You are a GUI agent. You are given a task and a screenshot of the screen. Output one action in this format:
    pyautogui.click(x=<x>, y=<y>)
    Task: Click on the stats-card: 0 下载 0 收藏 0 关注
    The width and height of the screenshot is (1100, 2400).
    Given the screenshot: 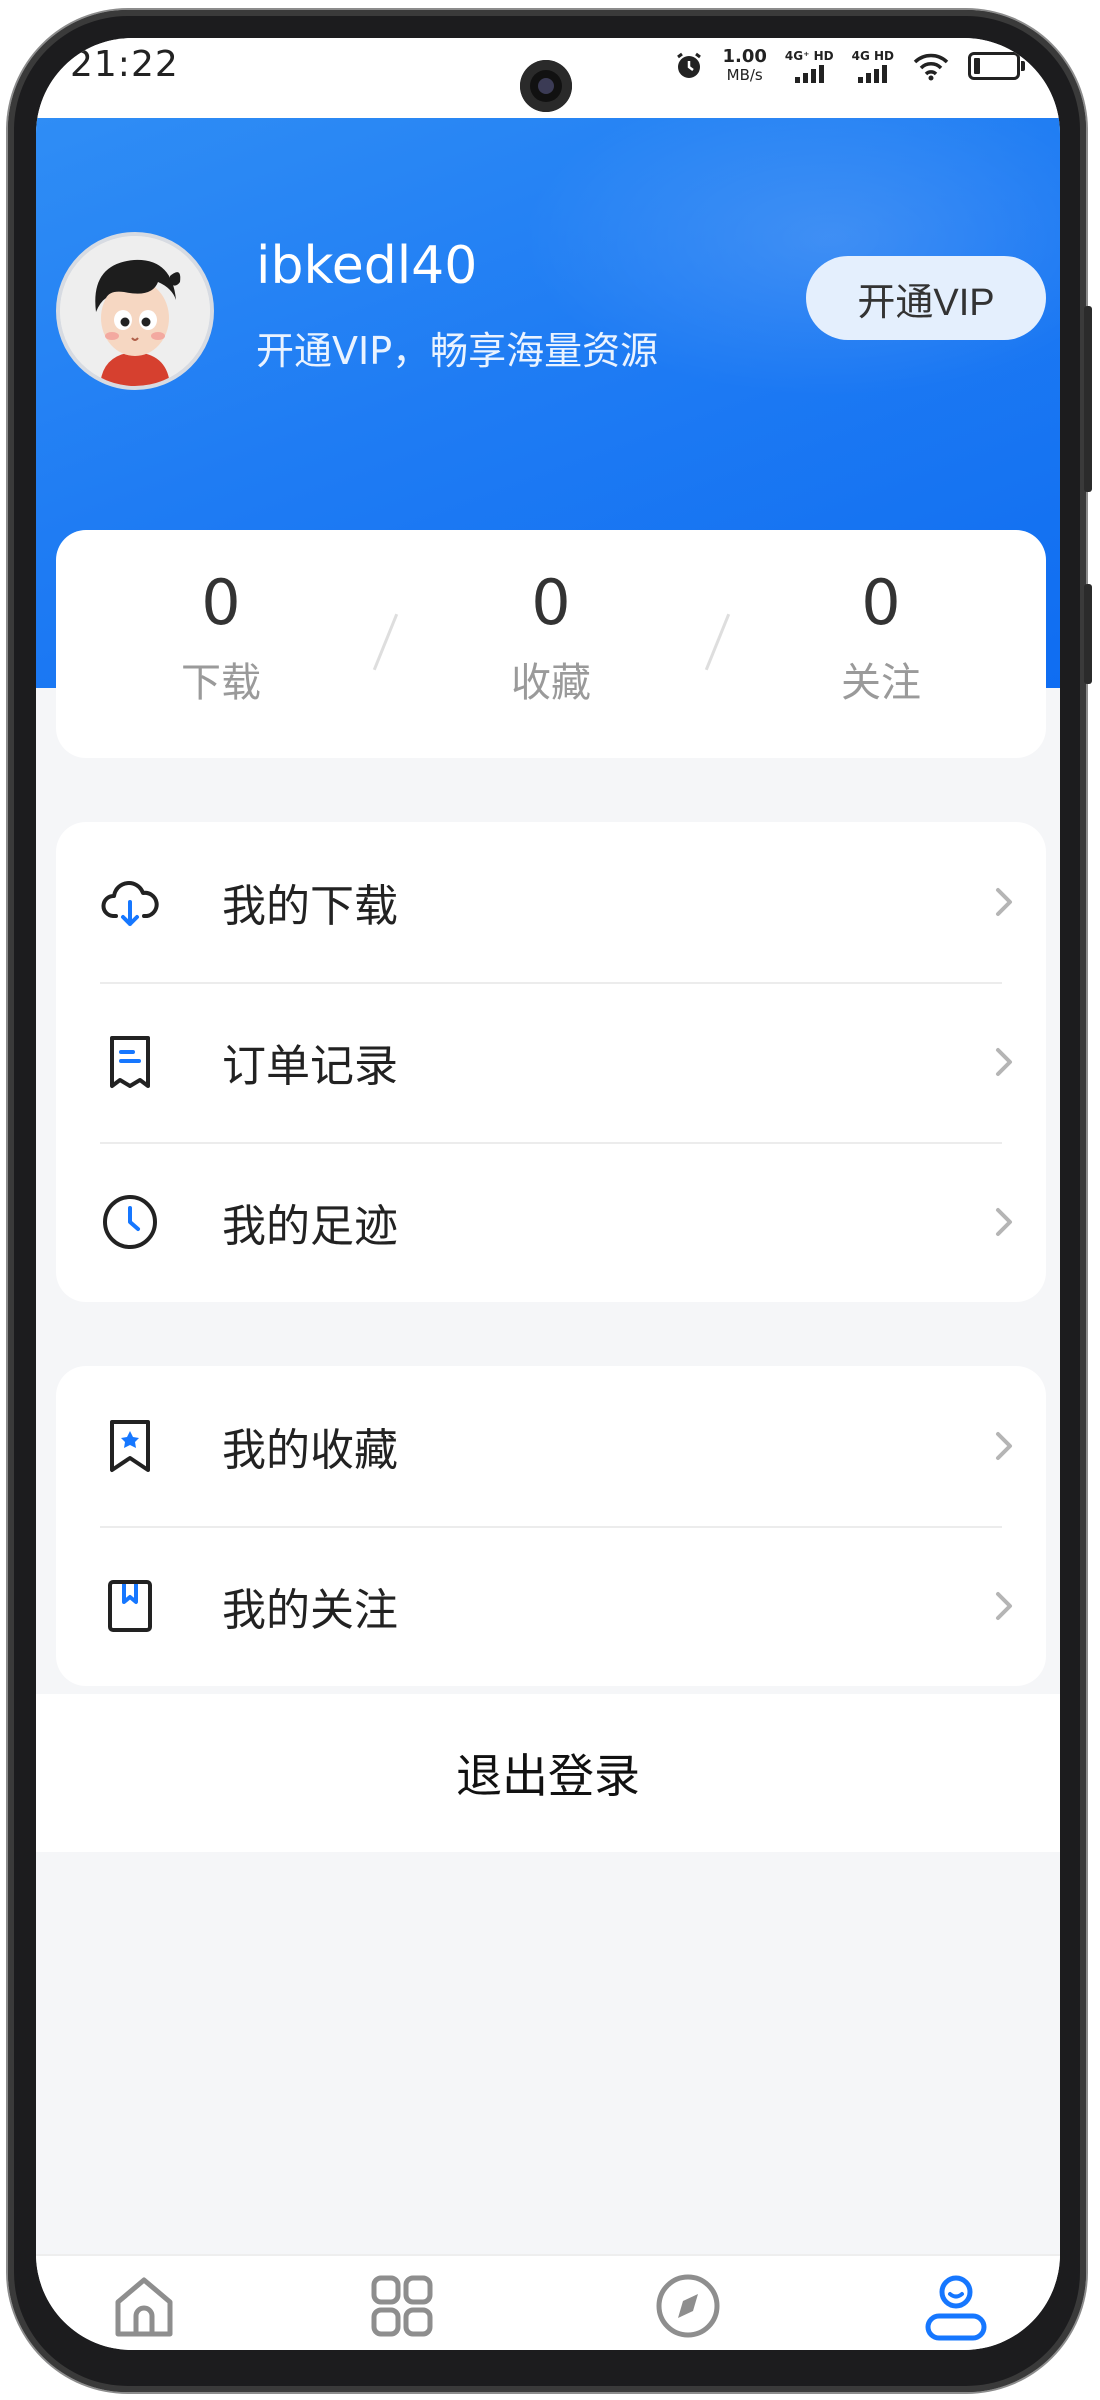 What is the action you would take?
    pyautogui.click(x=551, y=644)
    